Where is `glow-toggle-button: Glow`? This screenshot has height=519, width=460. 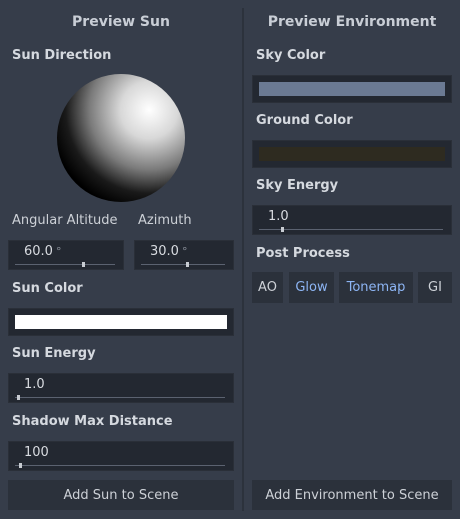 glow-toggle-button: Glow is located at coordinates (311, 287).